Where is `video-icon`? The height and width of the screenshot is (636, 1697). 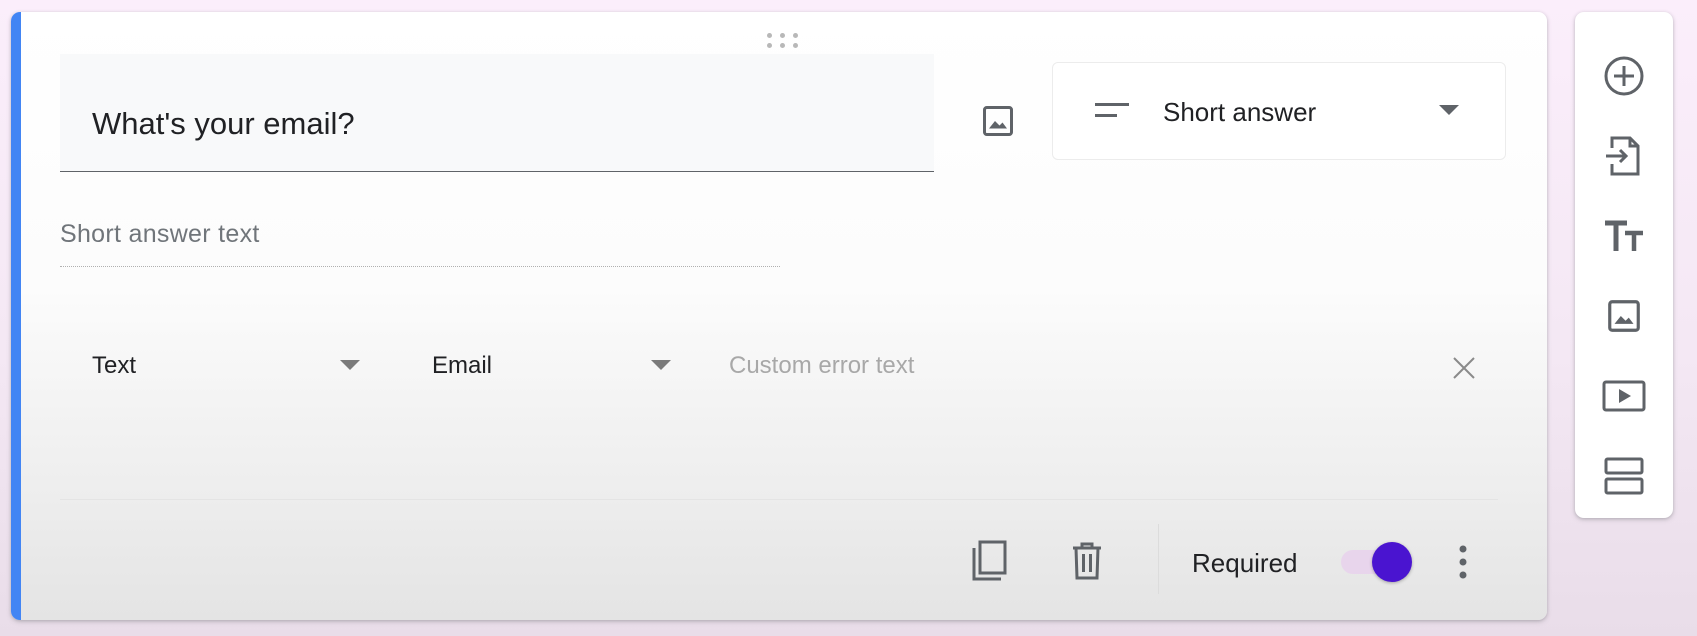 video-icon is located at coordinates (1624, 396).